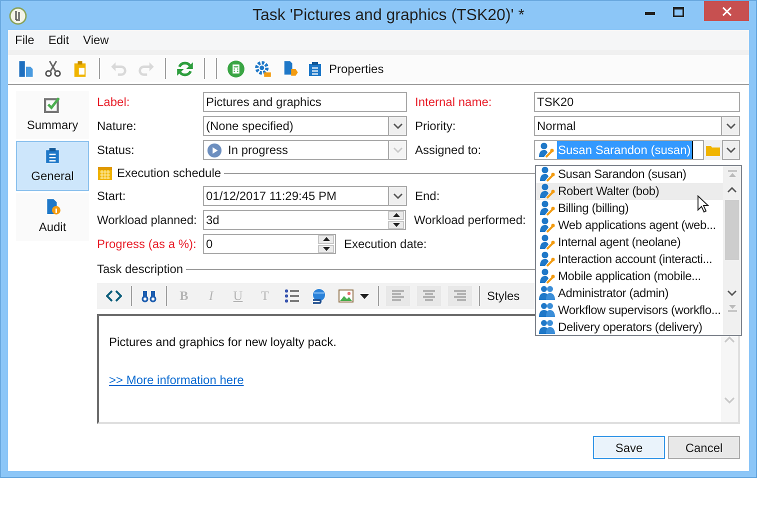 The width and height of the screenshot is (772, 509). Describe the element at coordinates (448, 150) in the screenshot. I see `field-label: Assigned to:` at that location.